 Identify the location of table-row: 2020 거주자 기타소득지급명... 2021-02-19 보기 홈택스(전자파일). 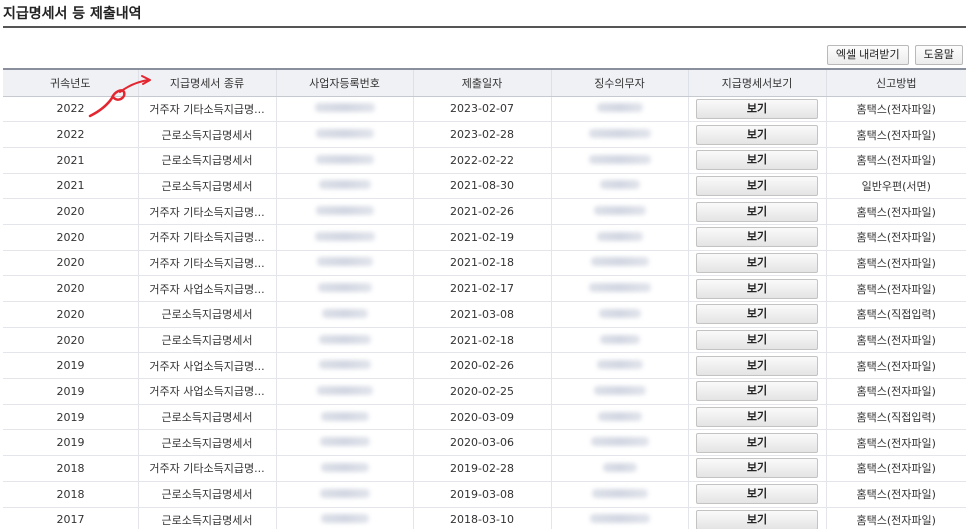
(484, 237).